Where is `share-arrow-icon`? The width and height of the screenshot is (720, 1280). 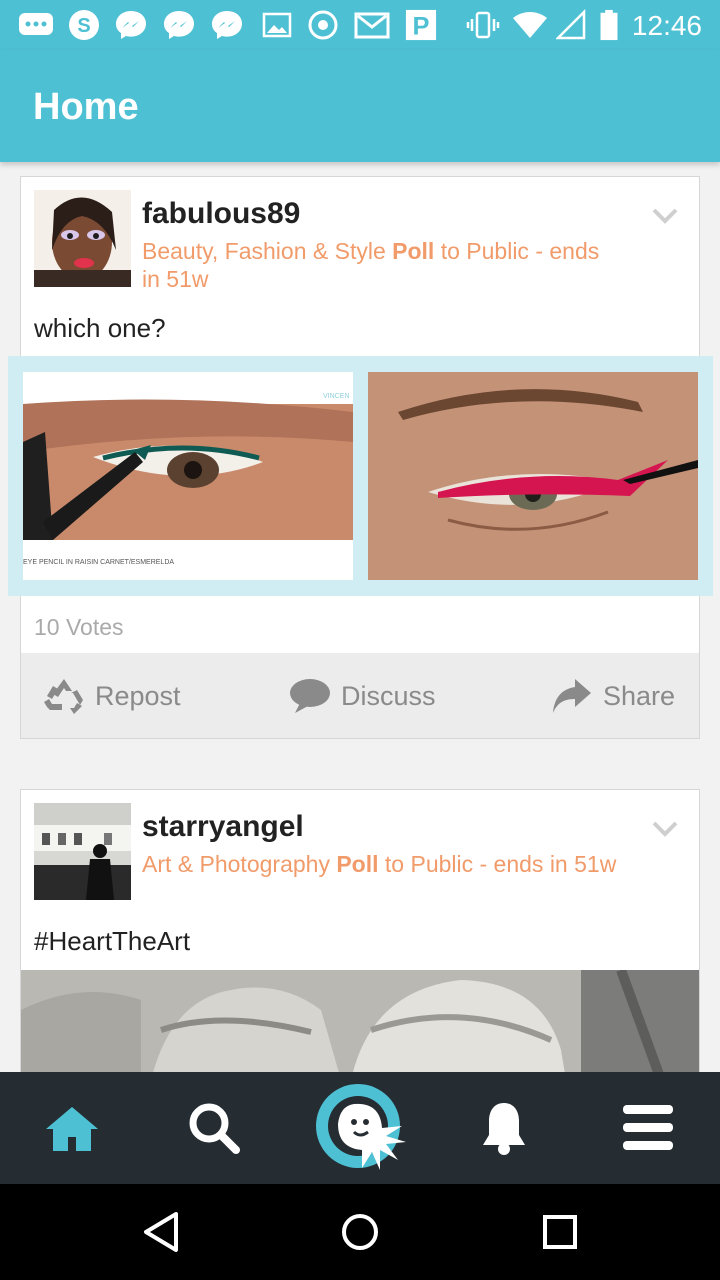
share-arrow-icon is located at coordinates (572, 696).